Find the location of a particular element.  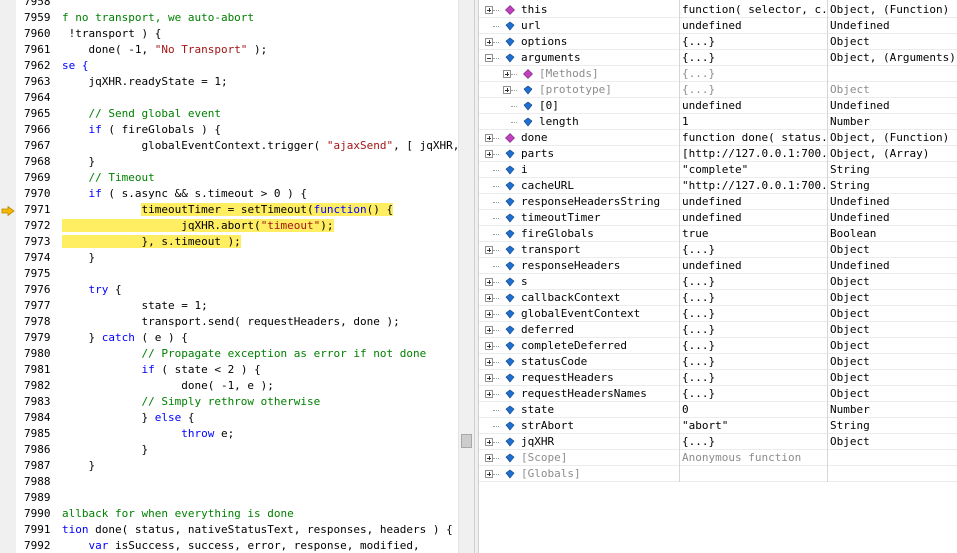

column-divider-name-value is located at coordinates (679, 241).